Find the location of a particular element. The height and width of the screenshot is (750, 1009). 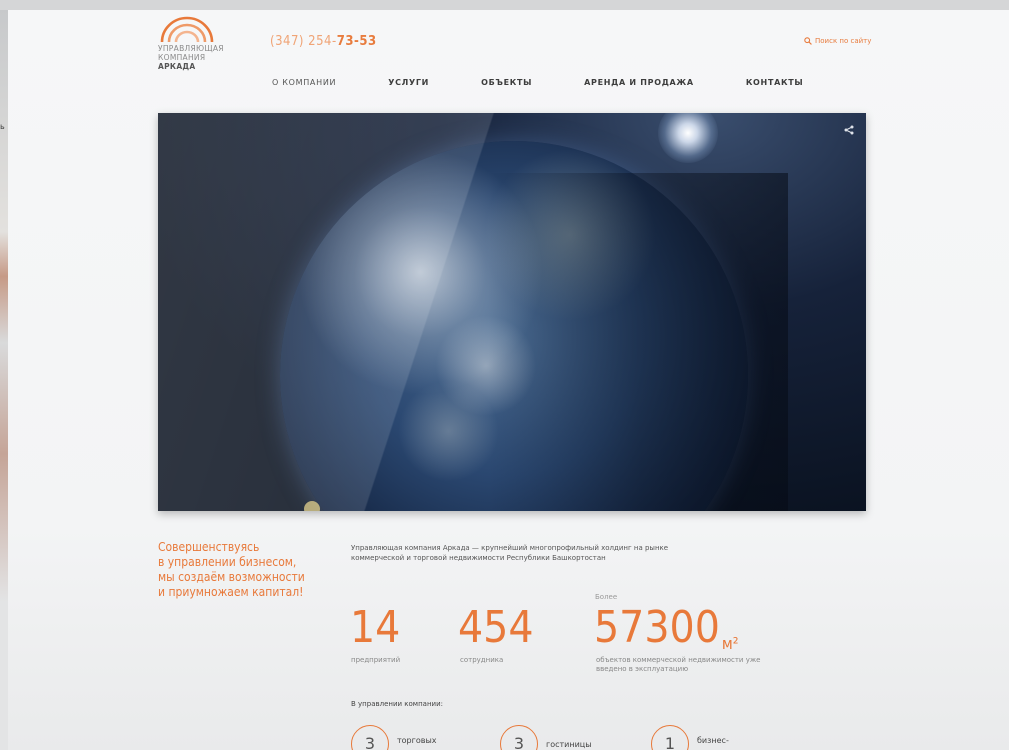

stat-enterprises-value: 14 is located at coordinates (375, 627).